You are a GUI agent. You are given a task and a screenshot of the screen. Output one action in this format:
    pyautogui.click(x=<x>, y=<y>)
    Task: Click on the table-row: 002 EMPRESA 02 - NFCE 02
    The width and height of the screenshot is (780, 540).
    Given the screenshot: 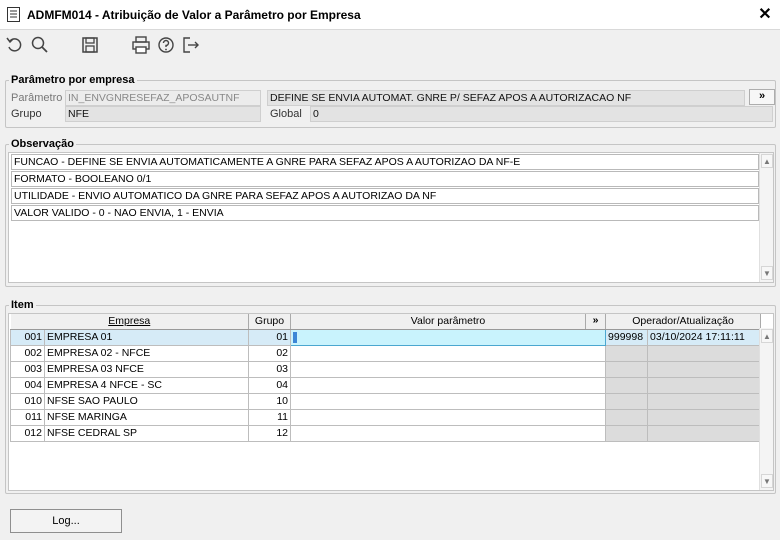 What is the action you would take?
    pyautogui.click(x=386, y=353)
    